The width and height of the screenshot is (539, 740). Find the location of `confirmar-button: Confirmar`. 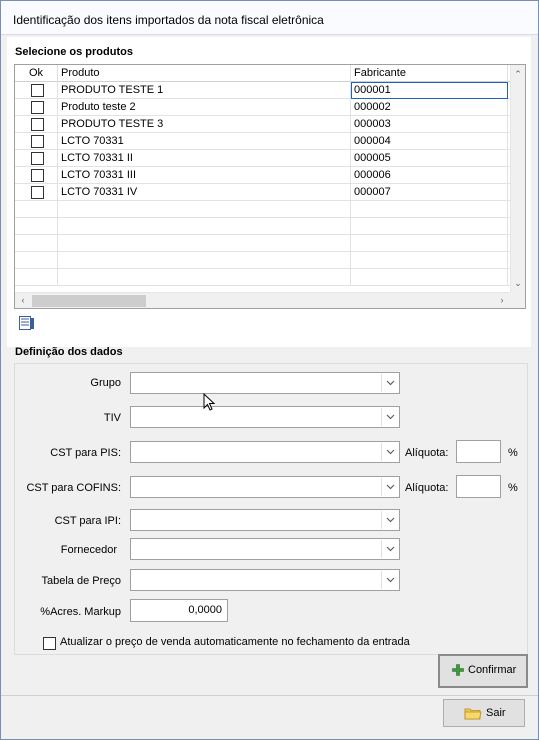

confirmar-button: Confirmar is located at coordinates (483, 671).